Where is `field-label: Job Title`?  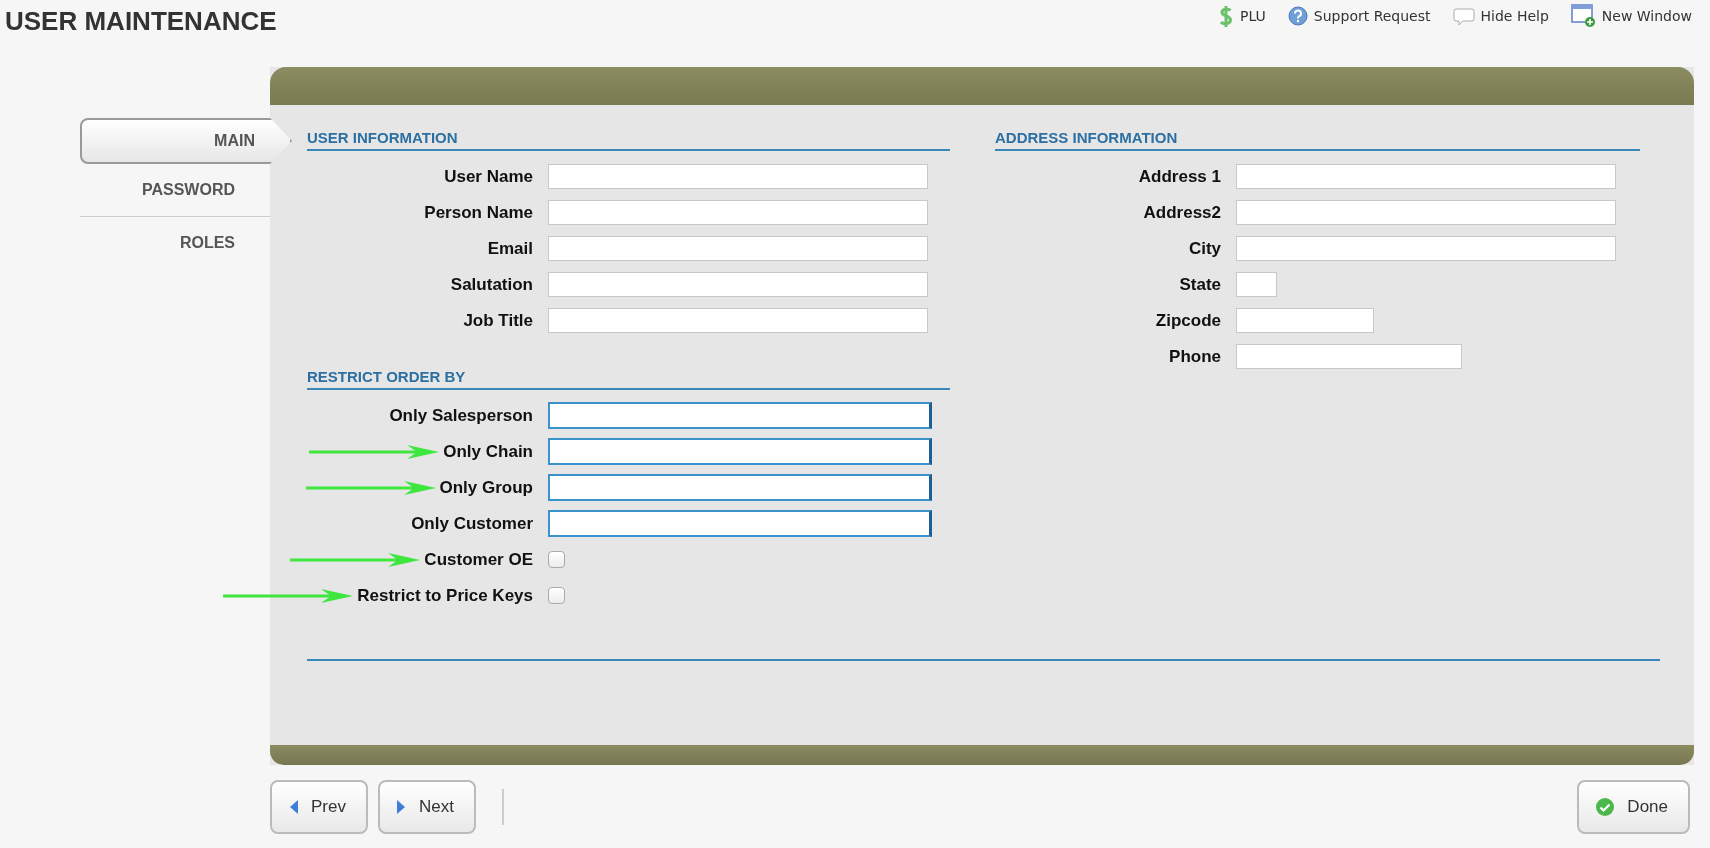 field-label: Job Title is located at coordinates (498, 320).